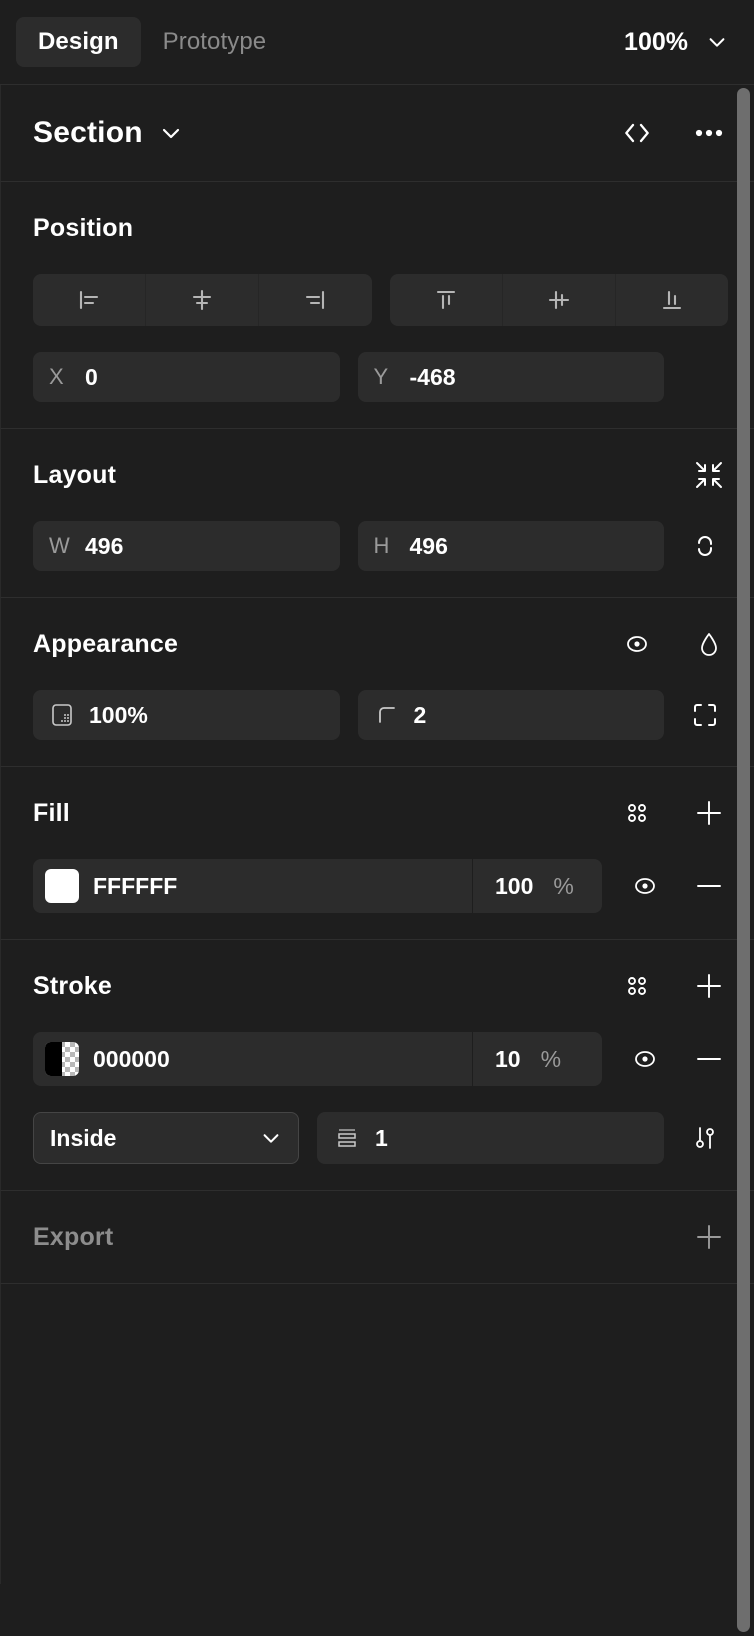  I want to click on x-value: 0, so click(91, 376).